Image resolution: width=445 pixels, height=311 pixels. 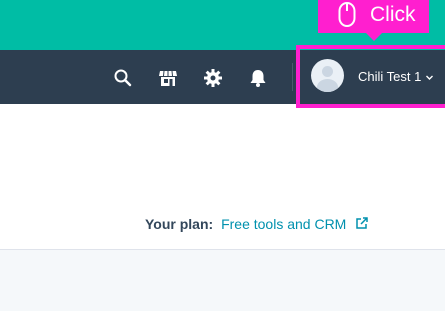 I want to click on plan-row: Your plan: Free tools and CRM, so click(x=256, y=224).